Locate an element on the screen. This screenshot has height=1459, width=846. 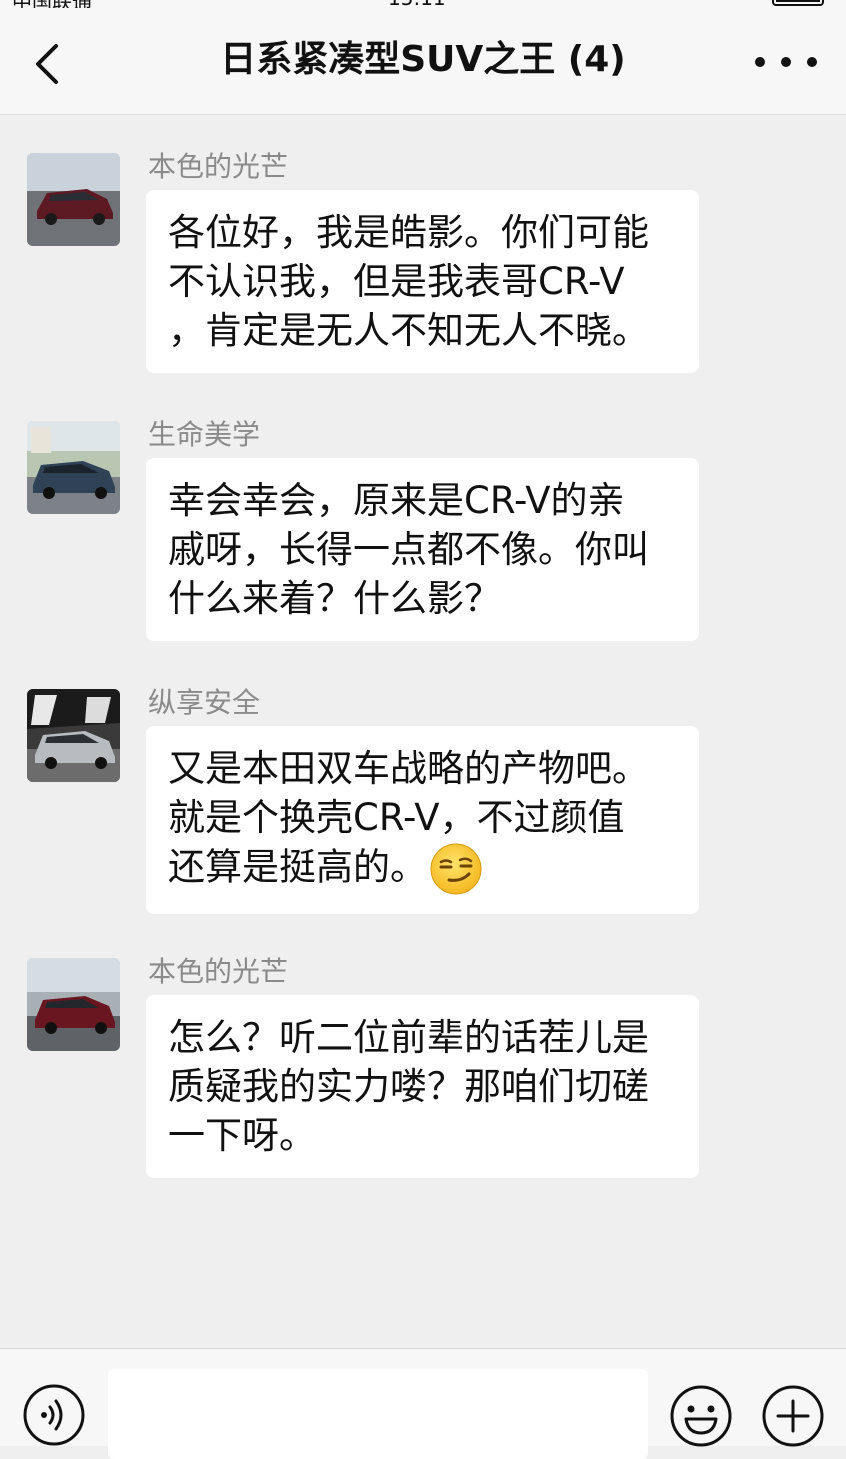
voice-button is located at coordinates (54, 1415).